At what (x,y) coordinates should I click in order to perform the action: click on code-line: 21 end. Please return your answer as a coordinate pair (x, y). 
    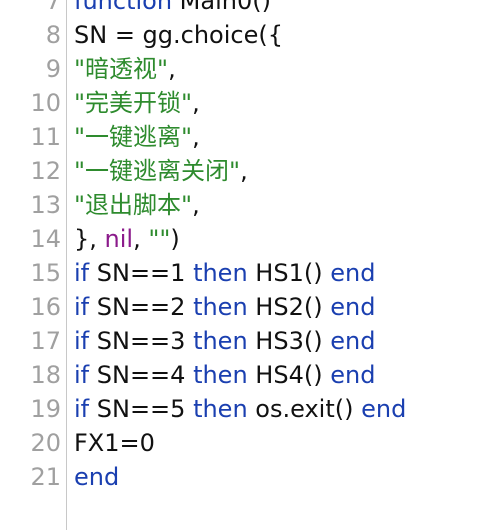
    Looking at the image, I should click on (243, 477).